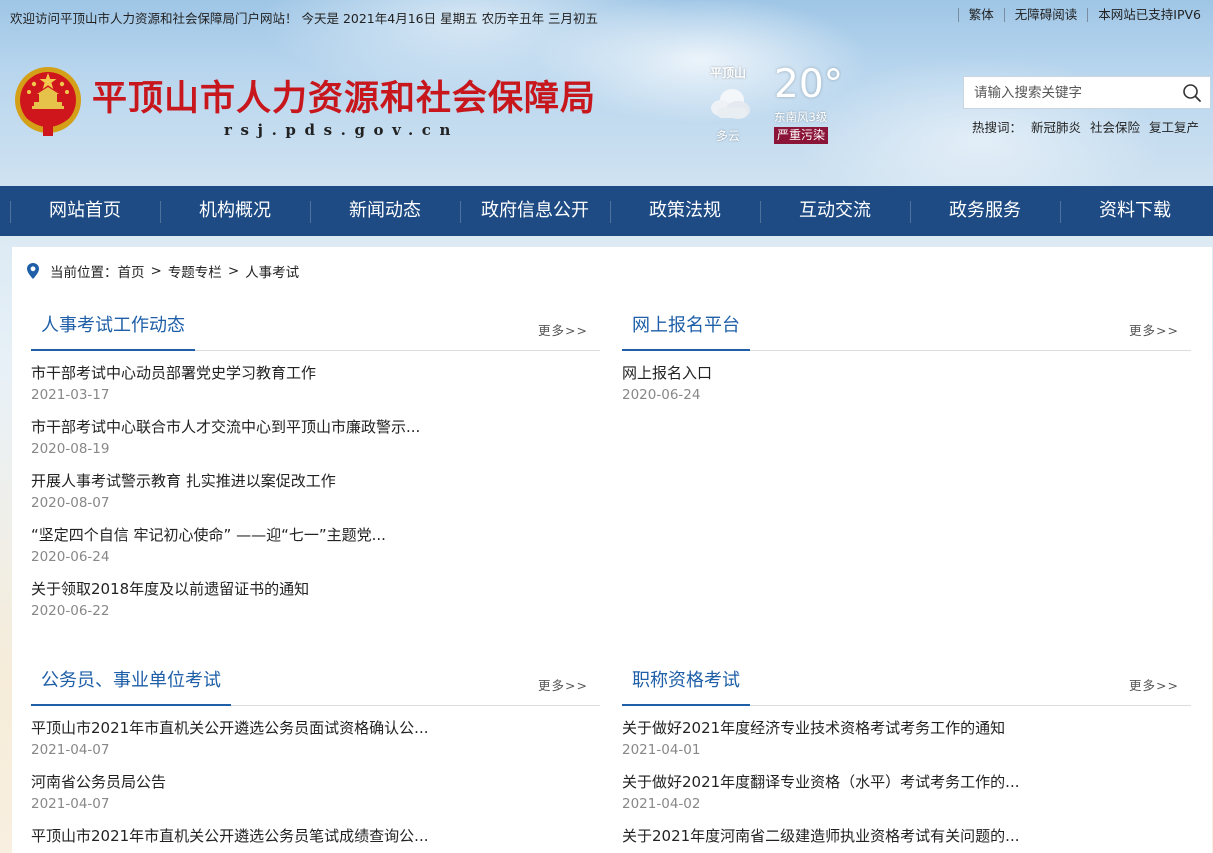  What do you see at coordinates (801, 135) in the screenshot?
I see `air-quality-badge: 严重污染` at bounding box center [801, 135].